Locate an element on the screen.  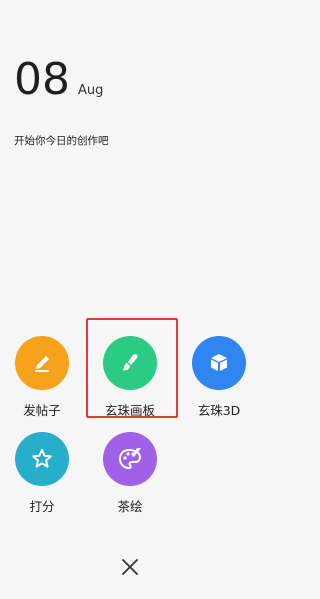
tea-drawing-button: 茶绘 is located at coordinates (130, 473).